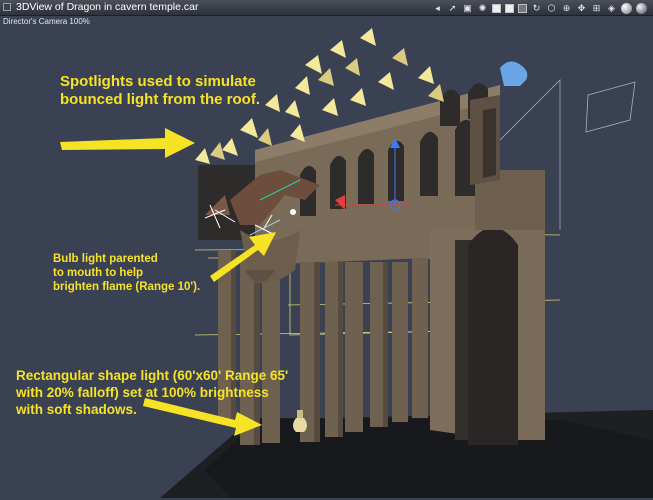 The width and height of the screenshot is (653, 500). I want to click on blue-object, so click(514, 73).